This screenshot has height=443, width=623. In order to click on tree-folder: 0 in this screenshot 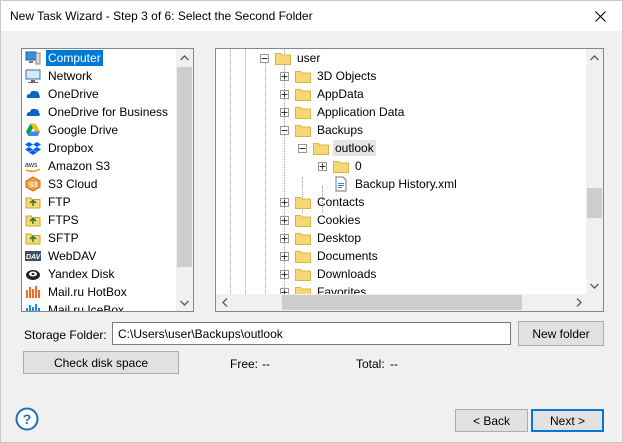, I will do `click(341, 166)`.